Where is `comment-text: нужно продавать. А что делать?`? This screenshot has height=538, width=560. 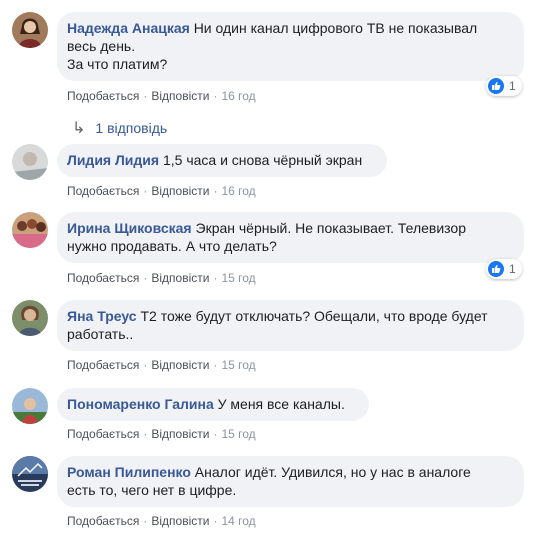
comment-text: нужно продавать. А что делать? is located at coordinates (172, 246).